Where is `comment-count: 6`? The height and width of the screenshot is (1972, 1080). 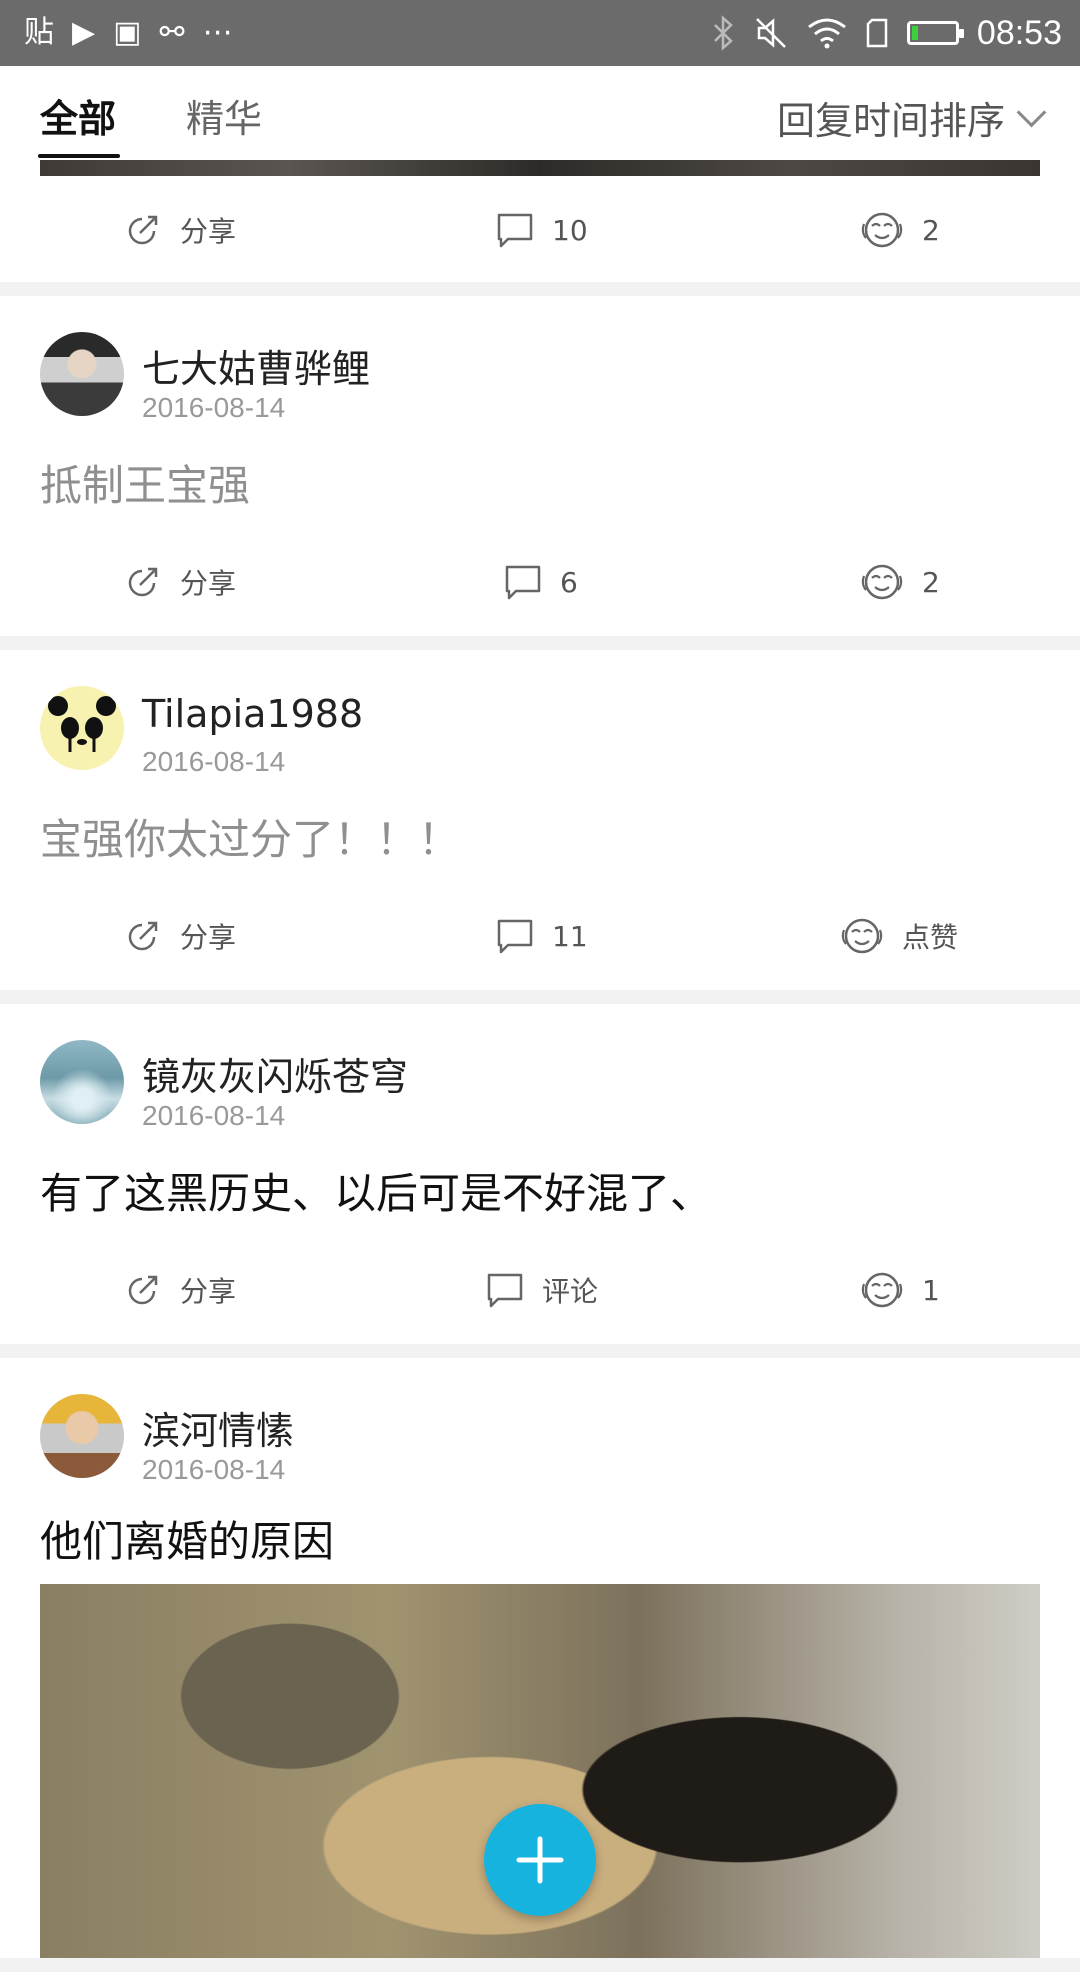 comment-count: 6 is located at coordinates (569, 582).